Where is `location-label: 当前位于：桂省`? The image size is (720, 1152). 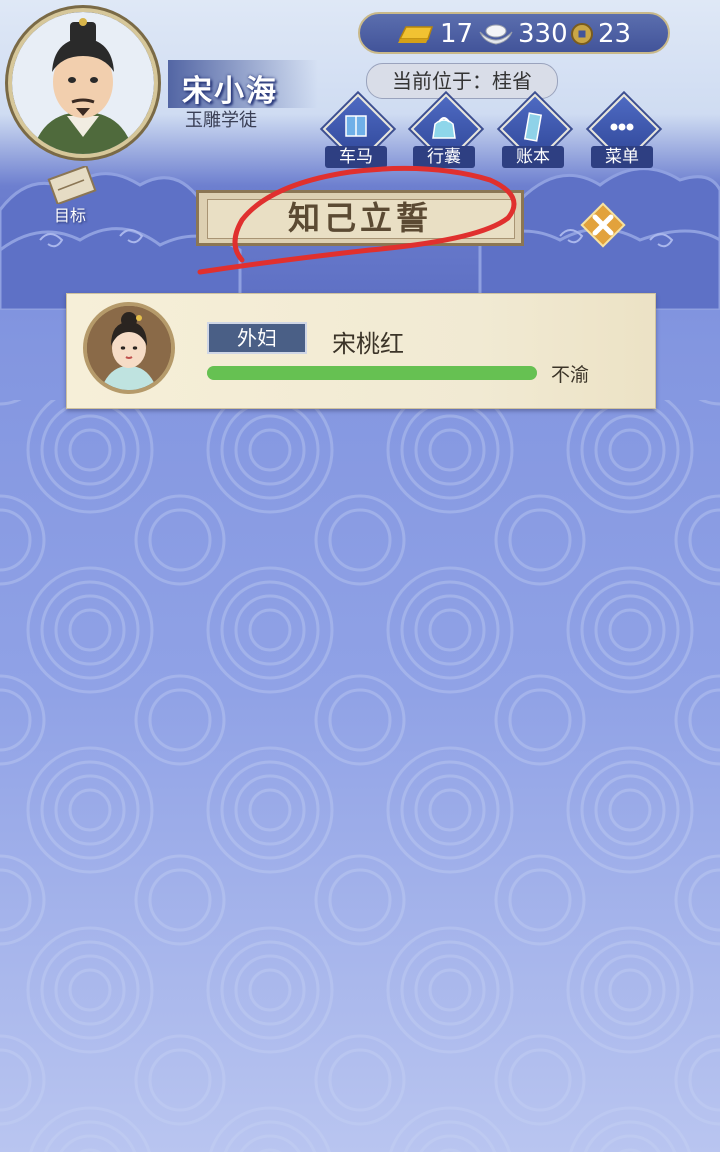 location-label: 当前位于：桂省 is located at coordinates (462, 81).